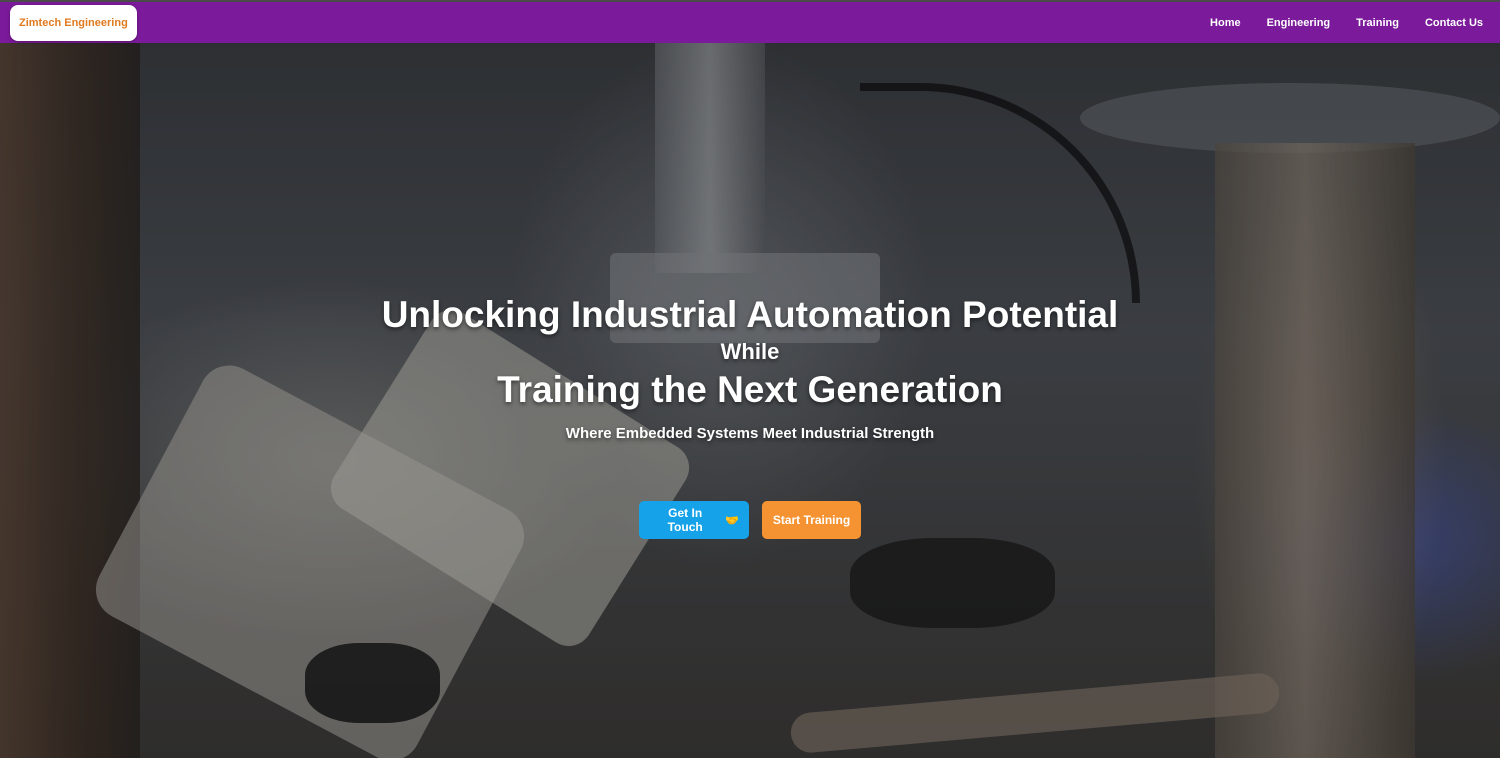 The height and width of the screenshot is (758, 1500). Describe the element at coordinates (750, 351) in the screenshot. I see `hero-heading-line2: While` at that location.